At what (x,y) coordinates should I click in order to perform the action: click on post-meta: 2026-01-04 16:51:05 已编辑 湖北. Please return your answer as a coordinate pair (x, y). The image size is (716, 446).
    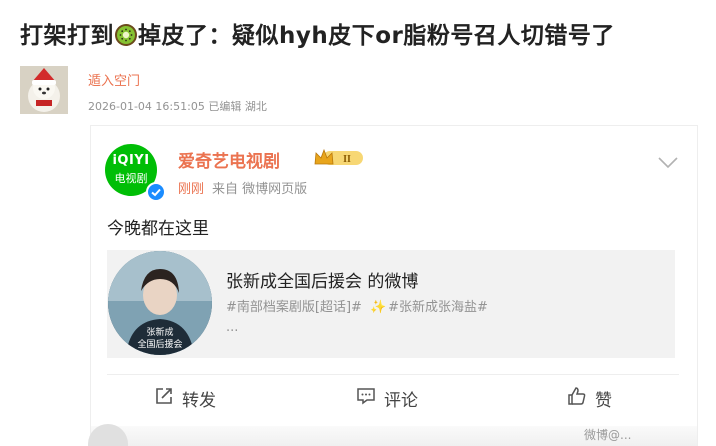
    Looking at the image, I should click on (177, 106).